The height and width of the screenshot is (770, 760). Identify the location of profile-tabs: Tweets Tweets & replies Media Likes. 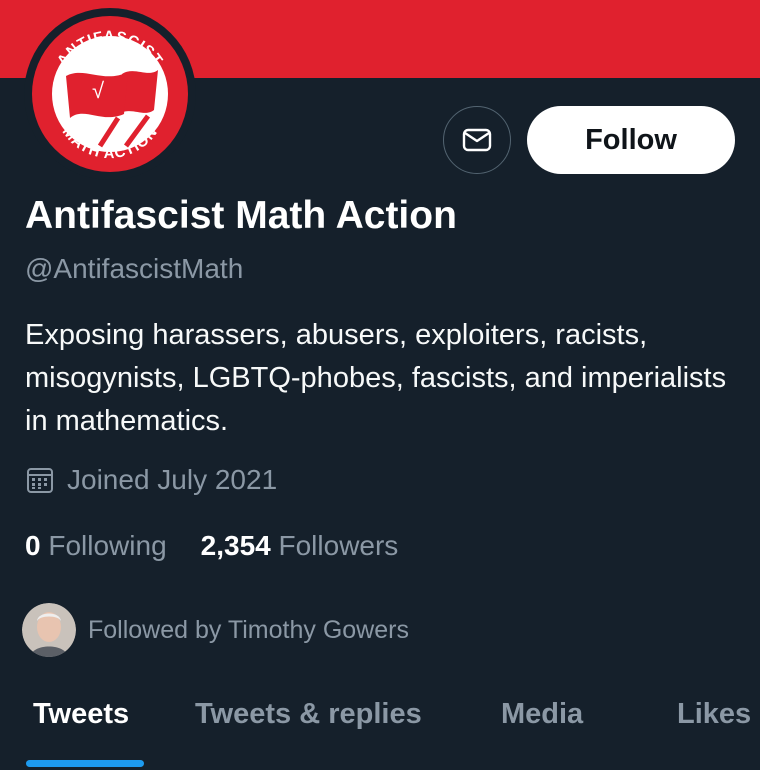
(380, 730).